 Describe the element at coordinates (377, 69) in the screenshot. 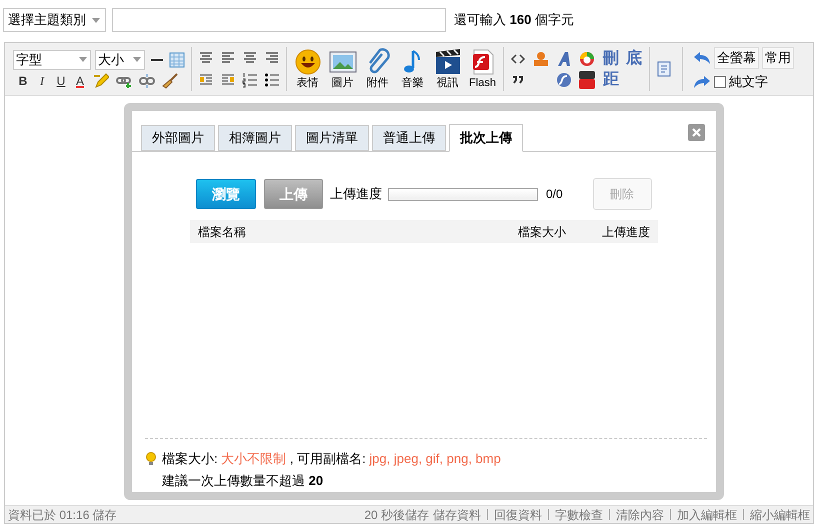

I see `media-button: 附件` at that location.